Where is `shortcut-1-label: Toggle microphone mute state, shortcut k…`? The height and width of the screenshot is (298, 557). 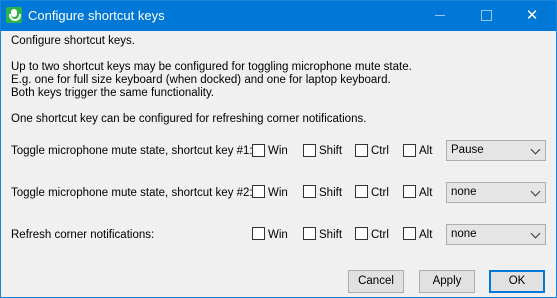
shortcut-1-label: Toggle microphone mute state, shortcut k… is located at coordinates (132, 151).